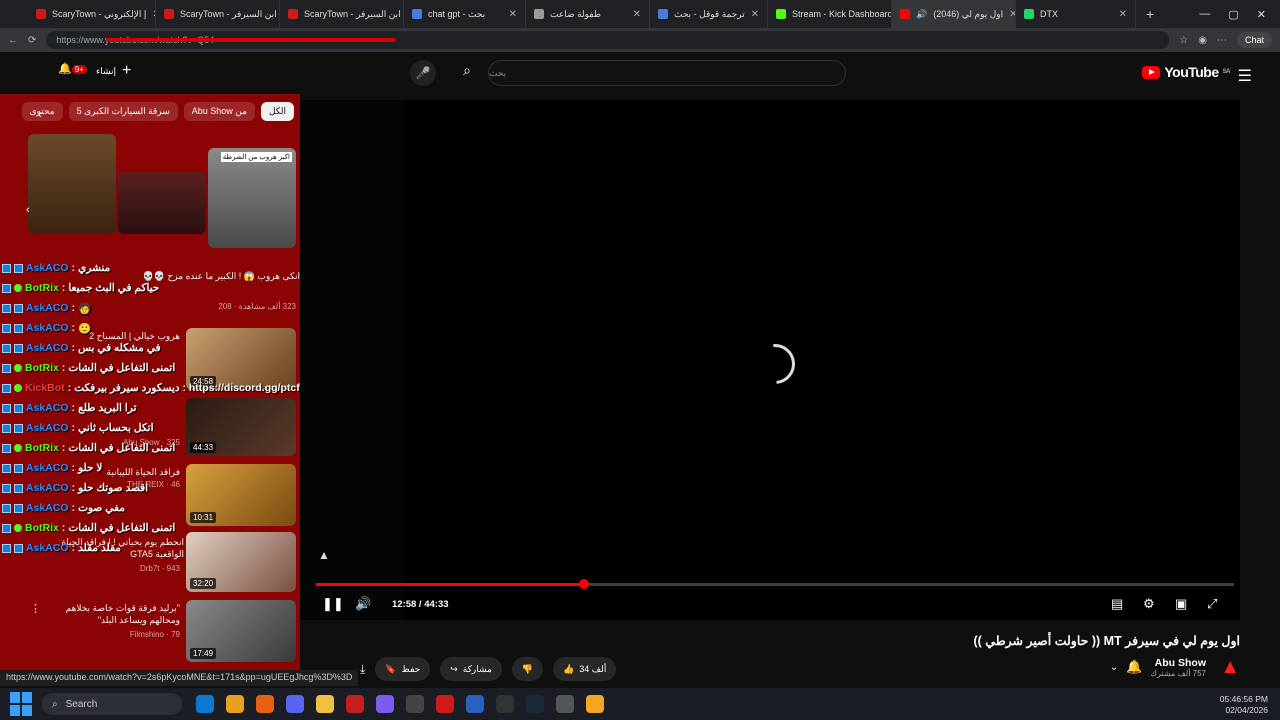 The width and height of the screenshot is (1280, 720). What do you see at coordinates (363, 604) in the screenshot?
I see `volume-icon: 🔊` at bounding box center [363, 604].